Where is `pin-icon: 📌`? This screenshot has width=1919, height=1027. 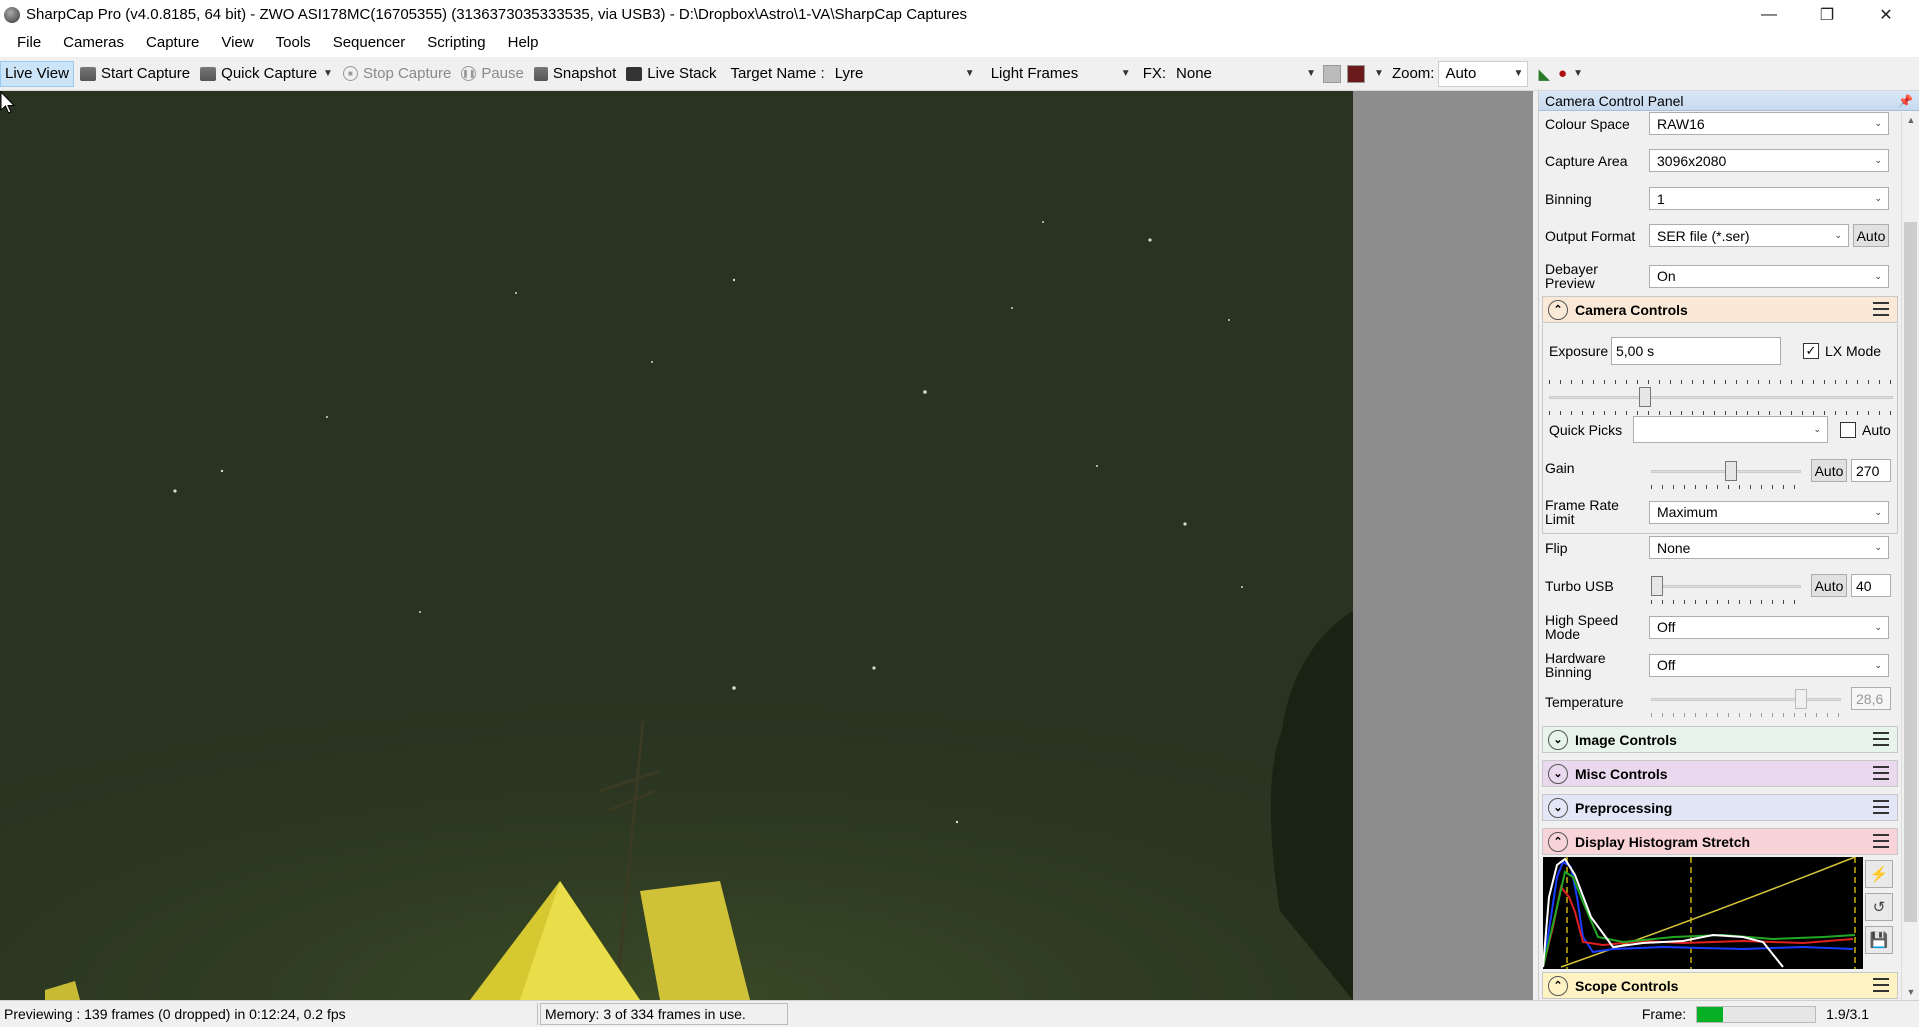 pin-icon: 📌 is located at coordinates (1905, 101).